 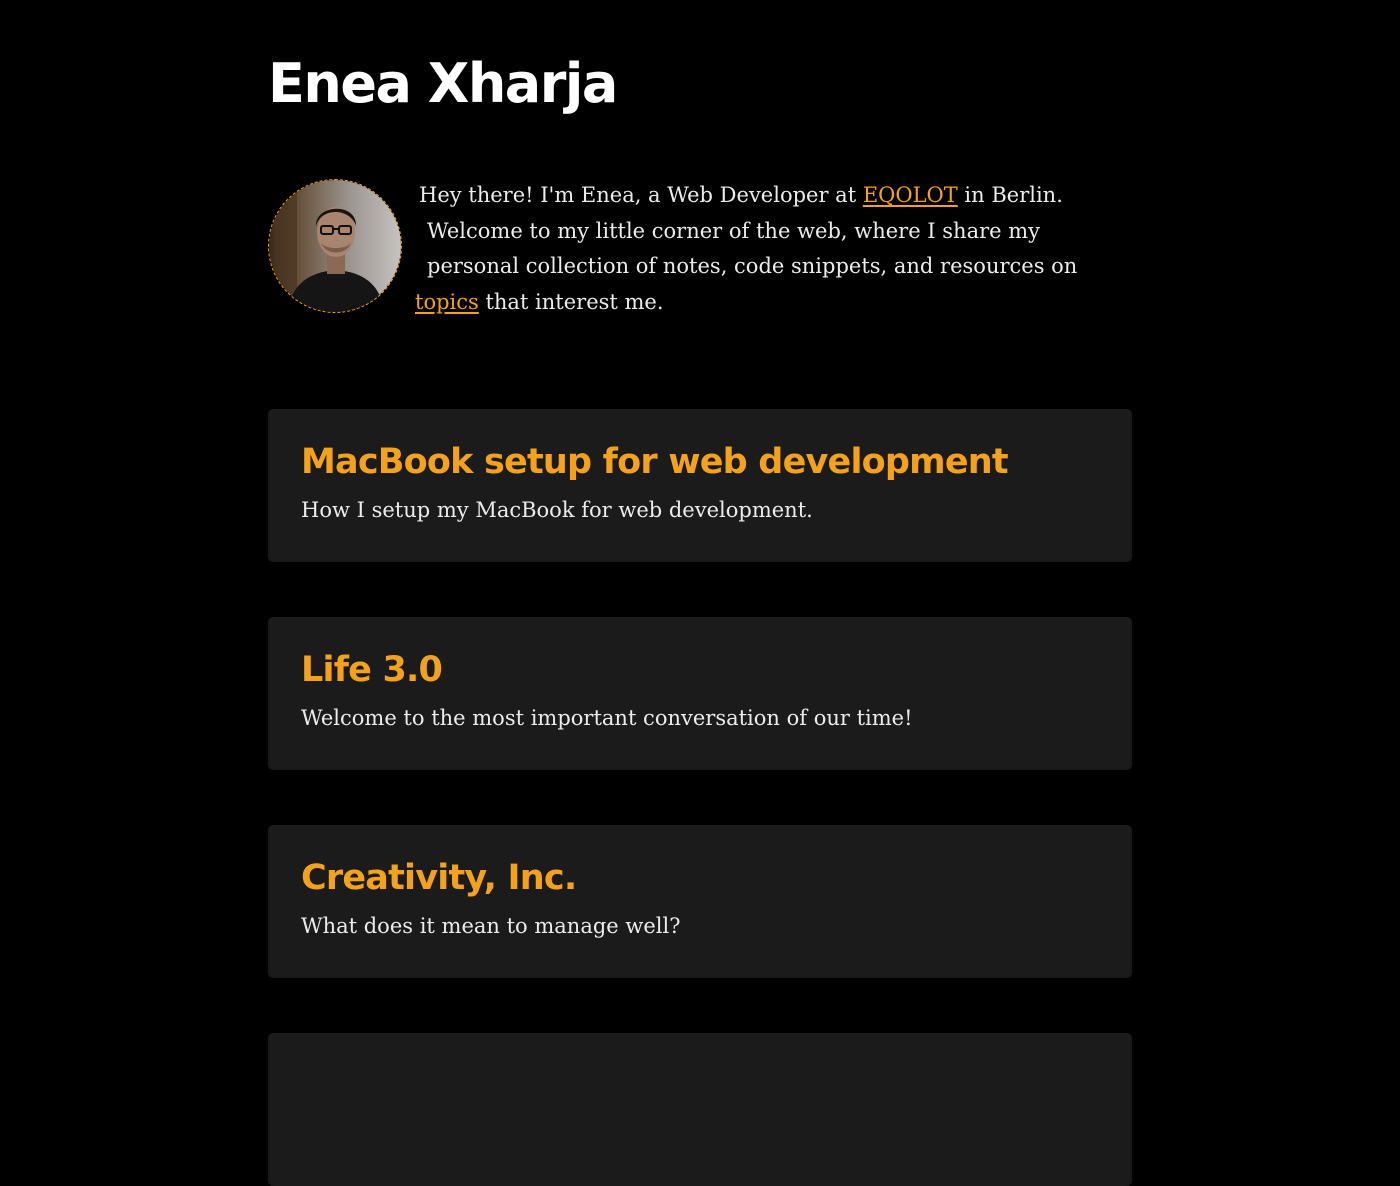 What do you see at coordinates (539, 301) in the screenshot?
I see `intro-line-4: topics that interest me.` at bounding box center [539, 301].